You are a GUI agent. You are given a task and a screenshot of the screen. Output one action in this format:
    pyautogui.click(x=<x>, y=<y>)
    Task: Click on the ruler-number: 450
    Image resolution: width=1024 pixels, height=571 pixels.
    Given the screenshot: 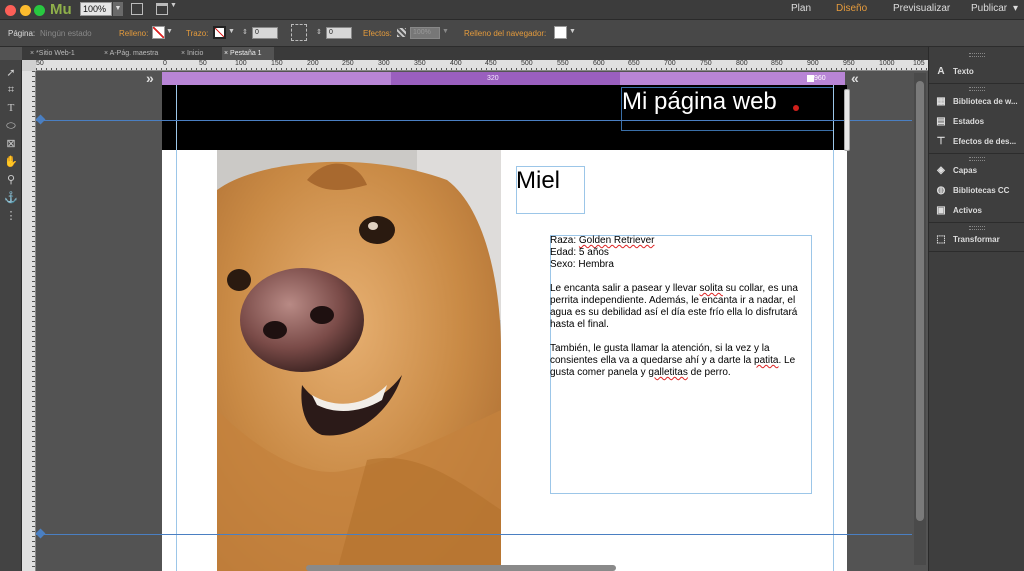 What is the action you would take?
    pyautogui.click(x=491, y=63)
    